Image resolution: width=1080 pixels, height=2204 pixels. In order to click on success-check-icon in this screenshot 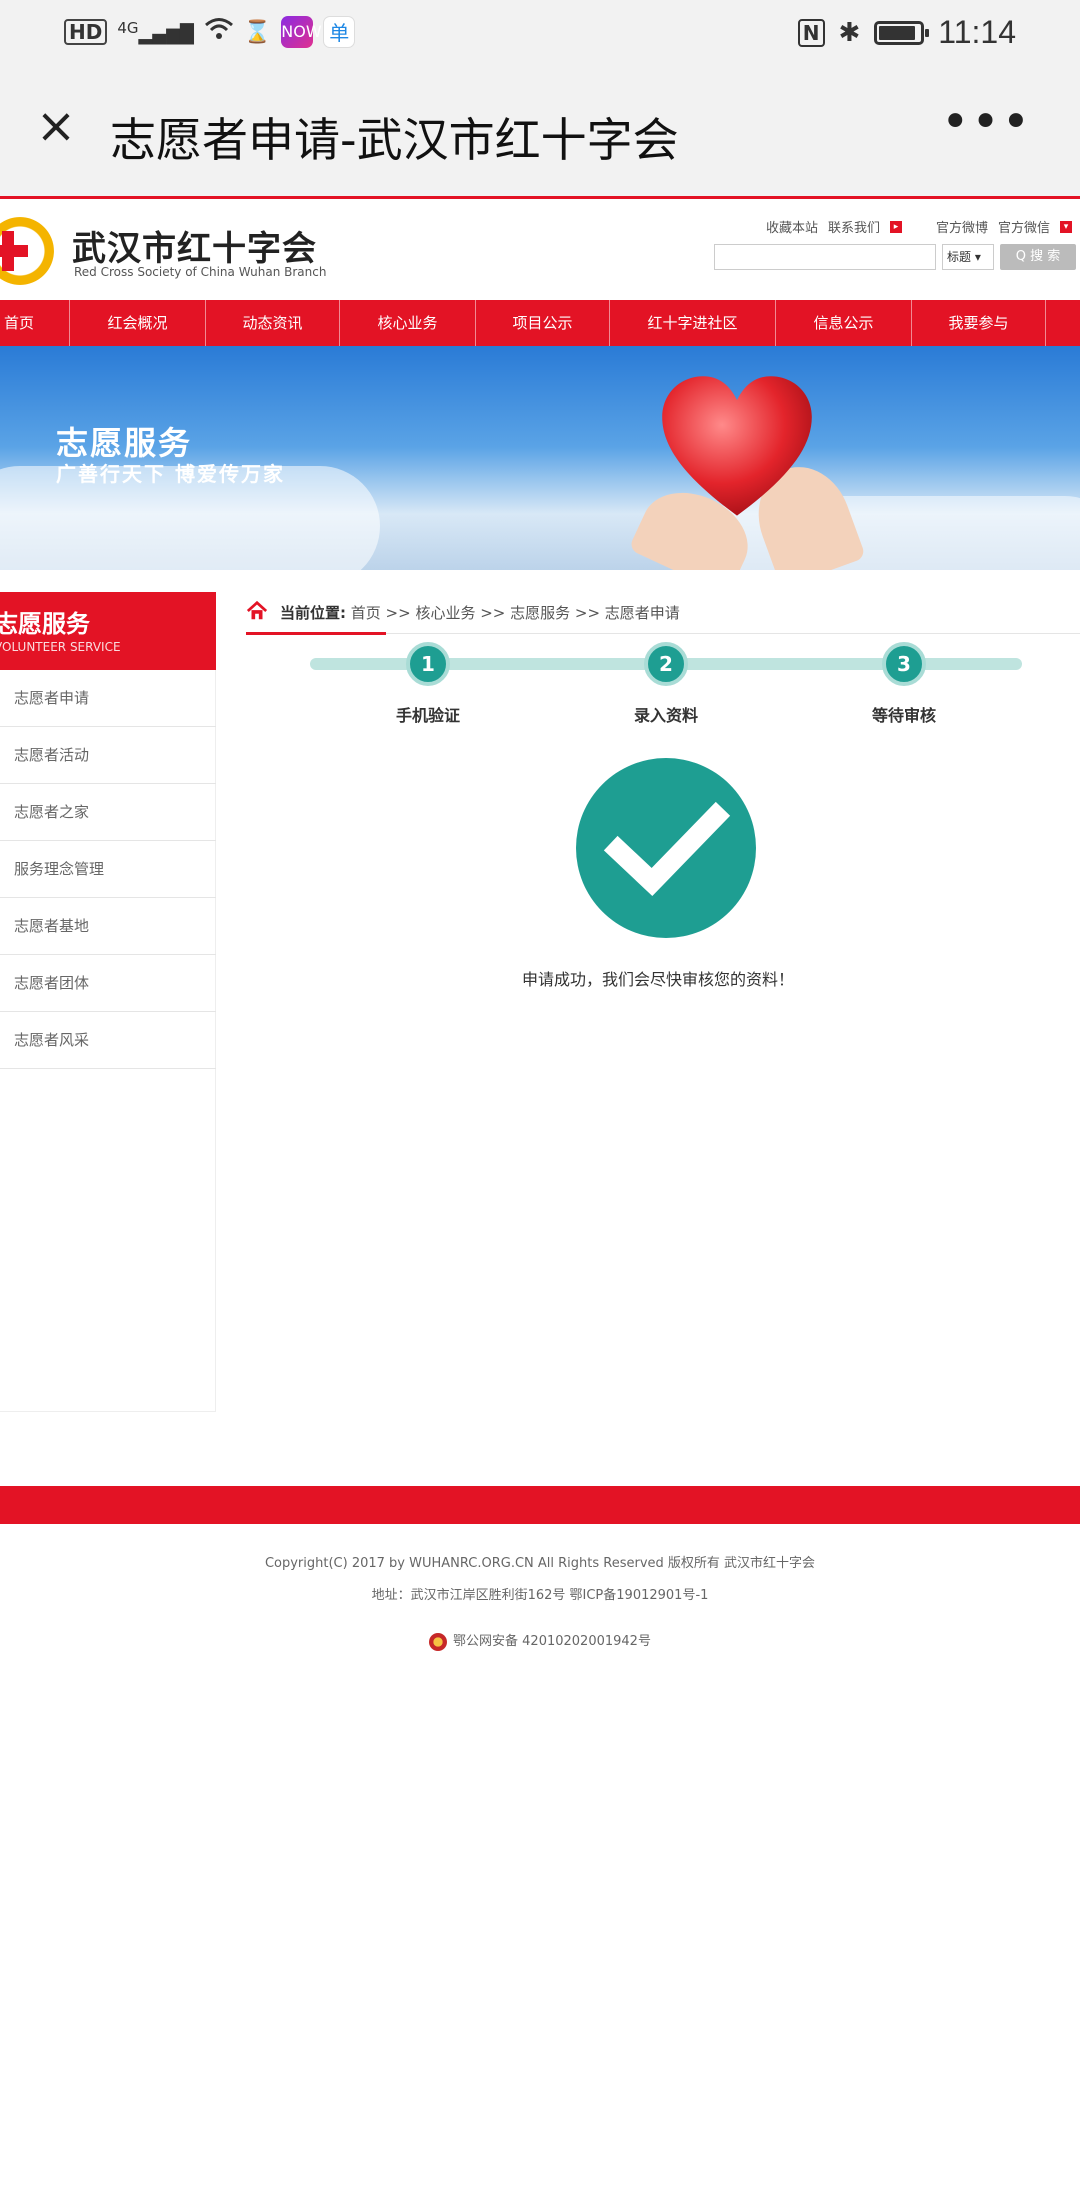, I will do `click(666, 848)`.